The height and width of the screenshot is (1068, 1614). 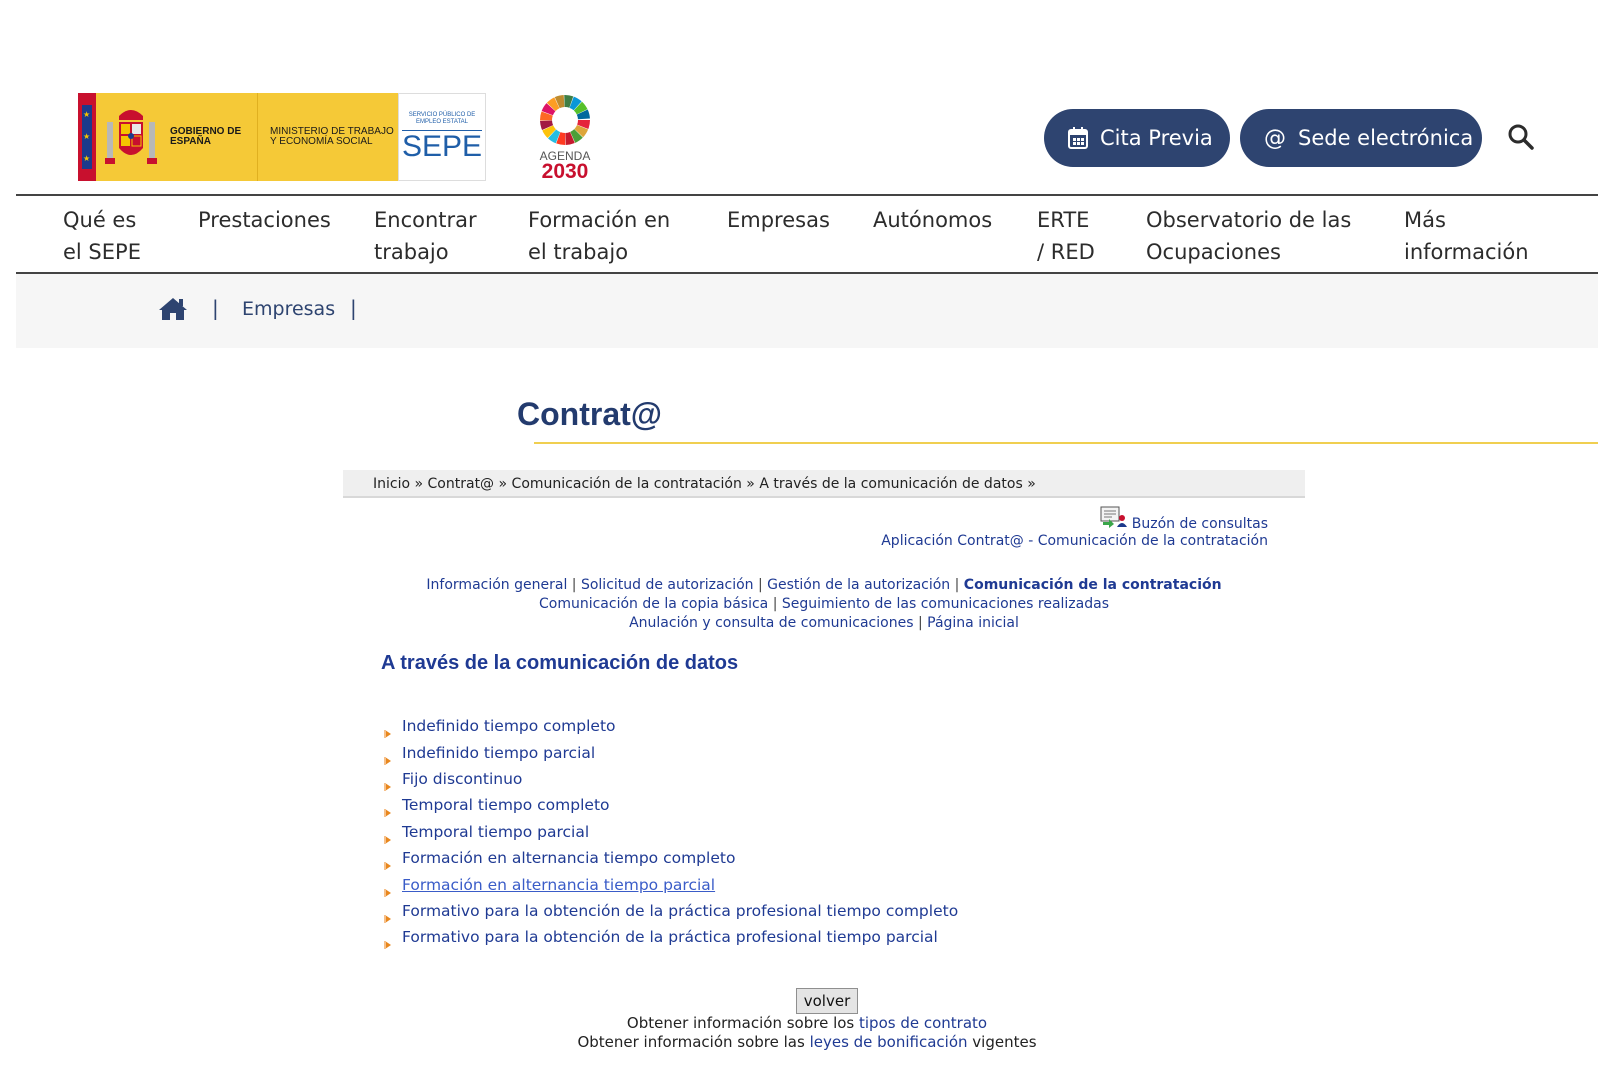 I want to click on agenda-2030-logo: AGENDA 2030, so click(x=565, y=139).